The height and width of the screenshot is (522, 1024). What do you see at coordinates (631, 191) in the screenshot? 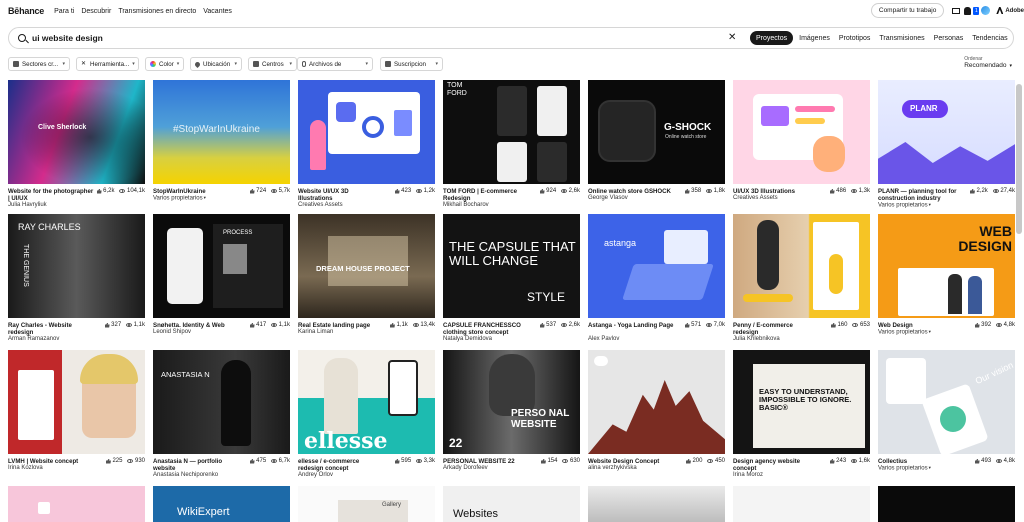
I see `project-title: Online watch store GSHOCK` at bounding box center [631, 191].